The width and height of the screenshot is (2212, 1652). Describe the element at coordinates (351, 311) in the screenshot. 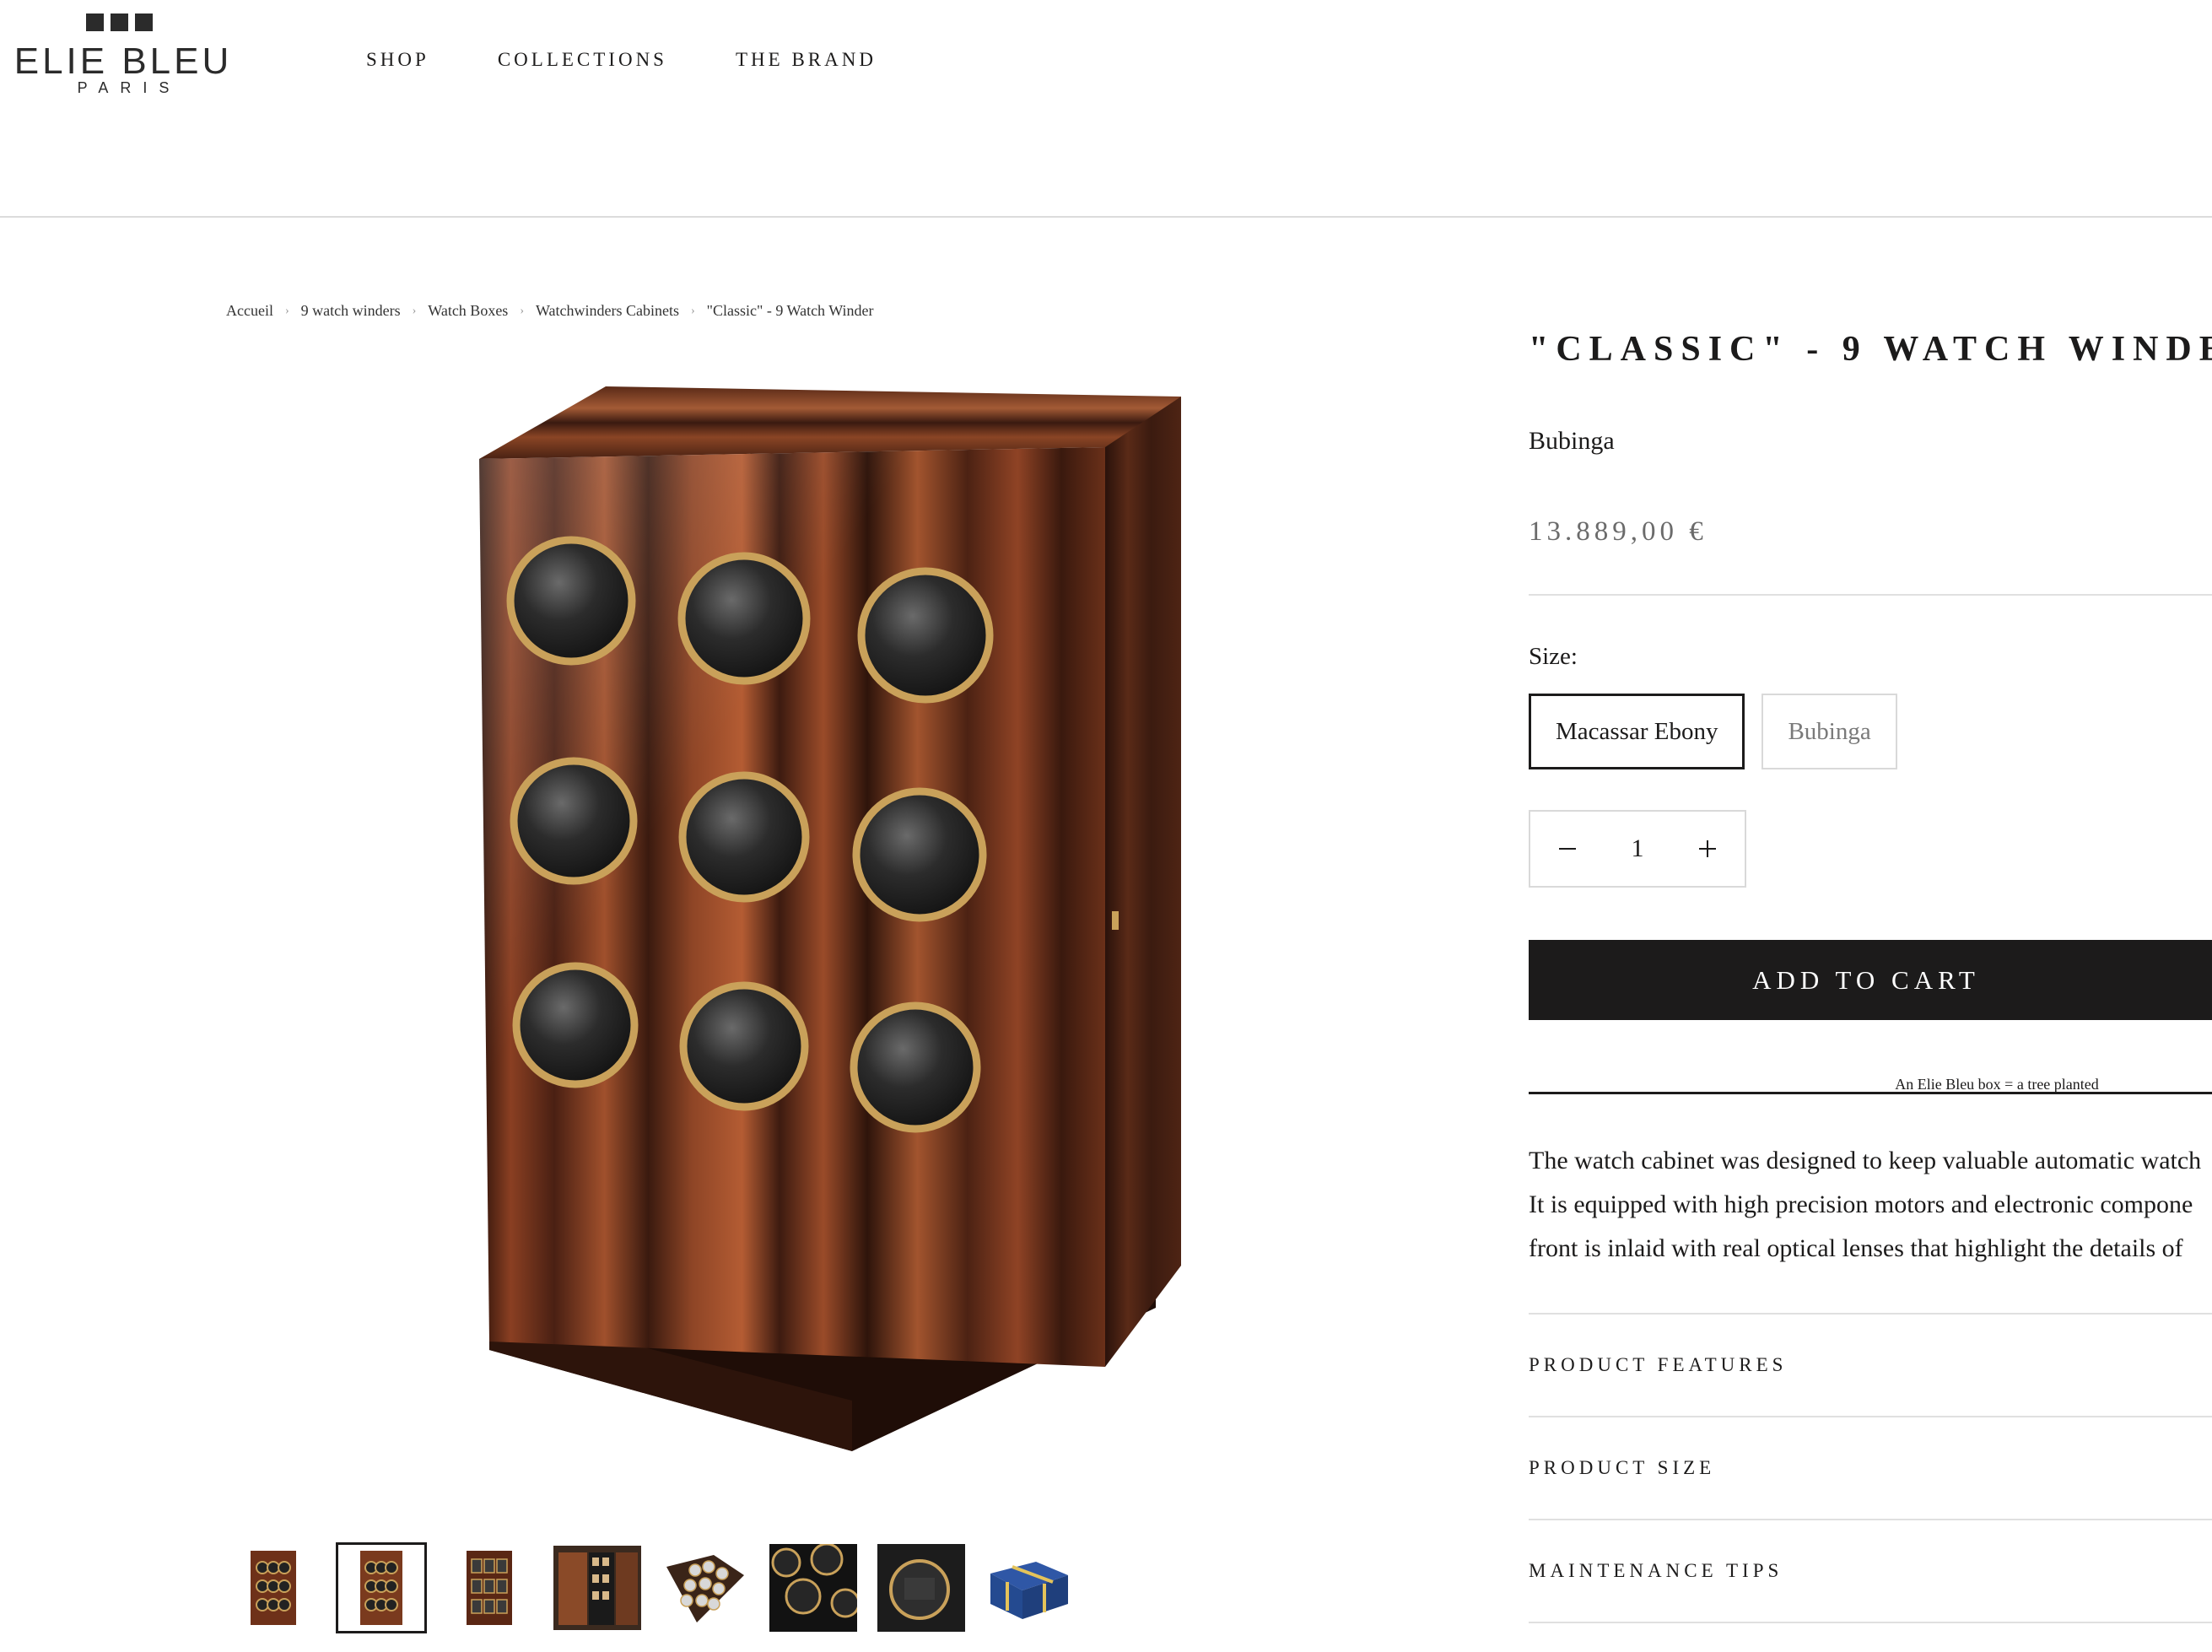

I see `breadcrumb-item-9-watch-winders: 9 watch winders` at that location.